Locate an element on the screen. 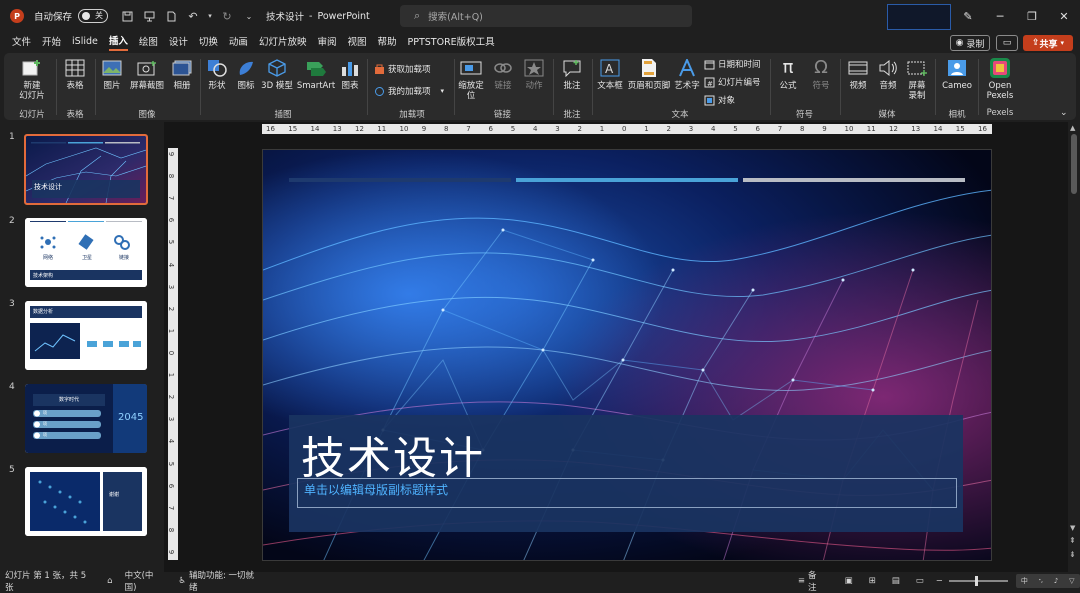 This screenshot has height=593, width=1080. slide-thumbnail-5: 谢谢 is located at coordinates (86, 501).